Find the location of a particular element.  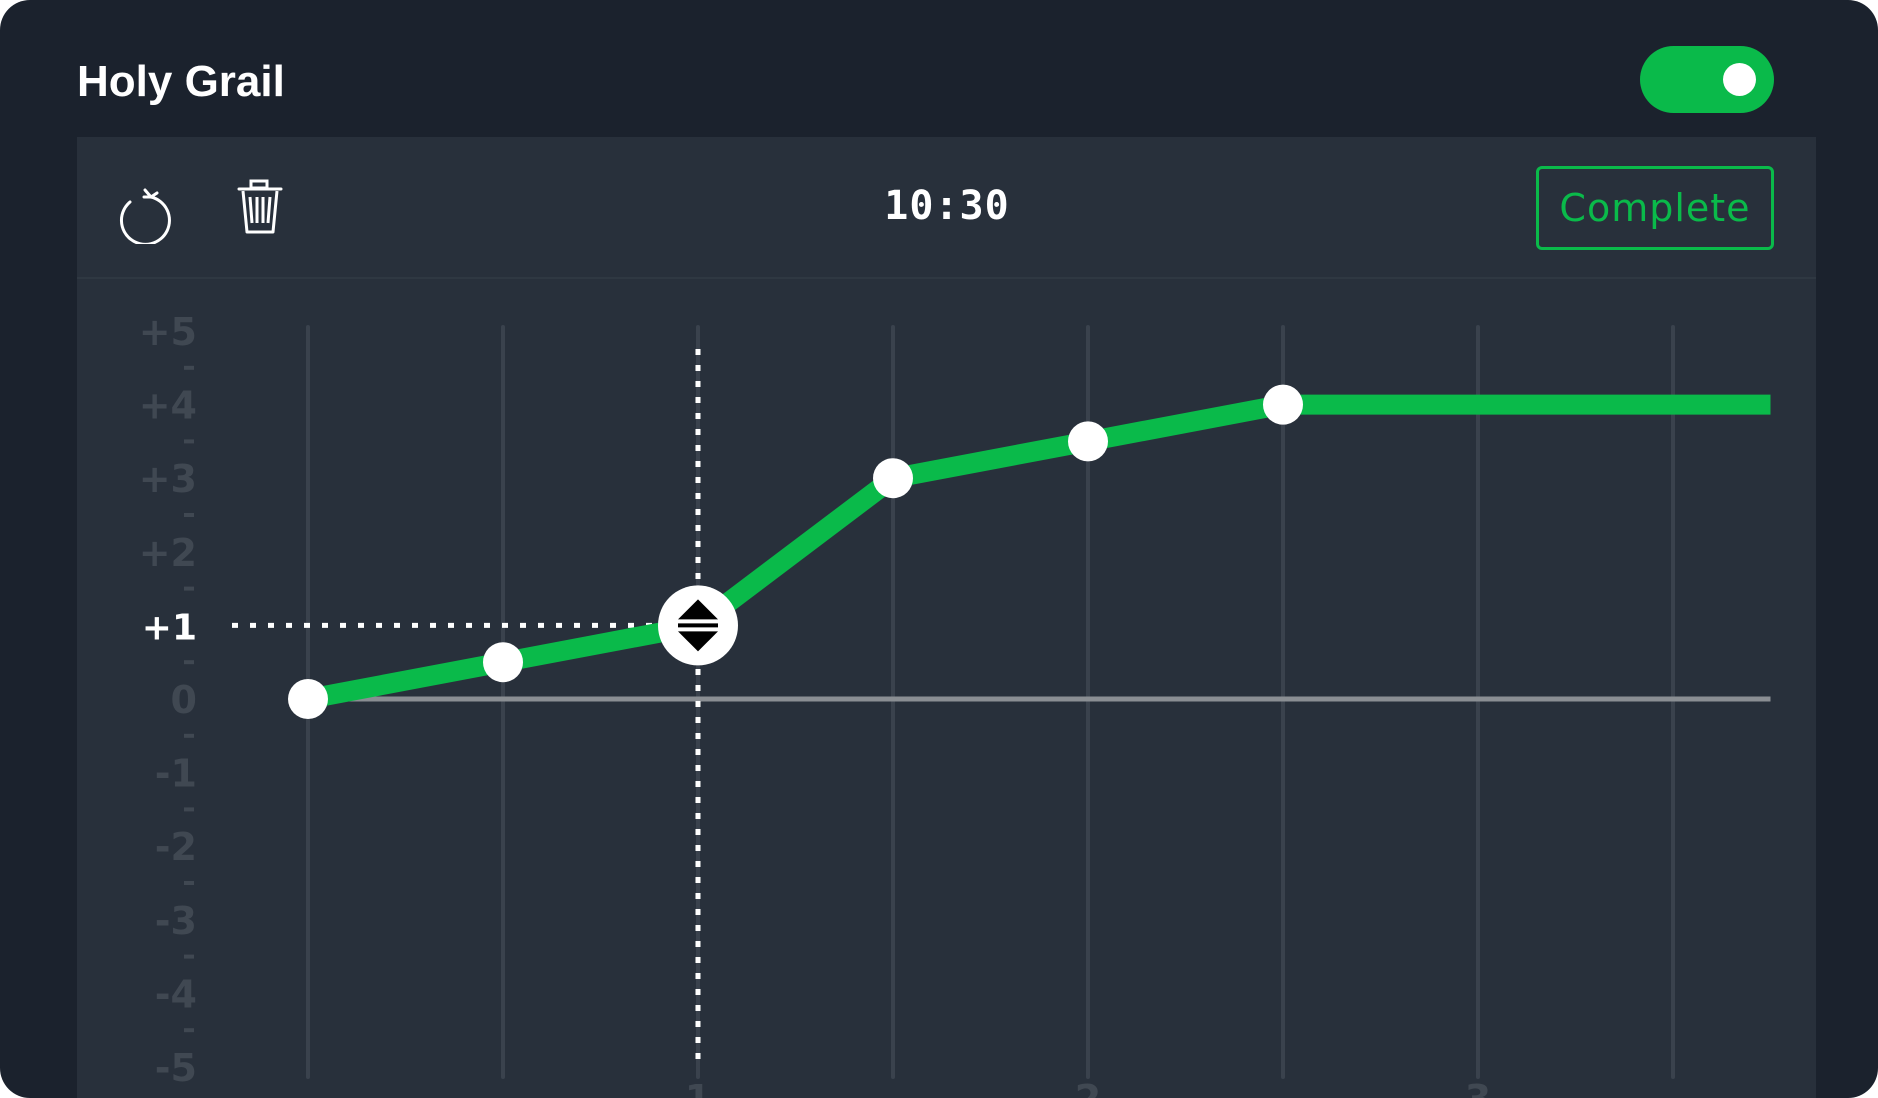

y-tick-label: -2 is located at coordinates (176, 847).